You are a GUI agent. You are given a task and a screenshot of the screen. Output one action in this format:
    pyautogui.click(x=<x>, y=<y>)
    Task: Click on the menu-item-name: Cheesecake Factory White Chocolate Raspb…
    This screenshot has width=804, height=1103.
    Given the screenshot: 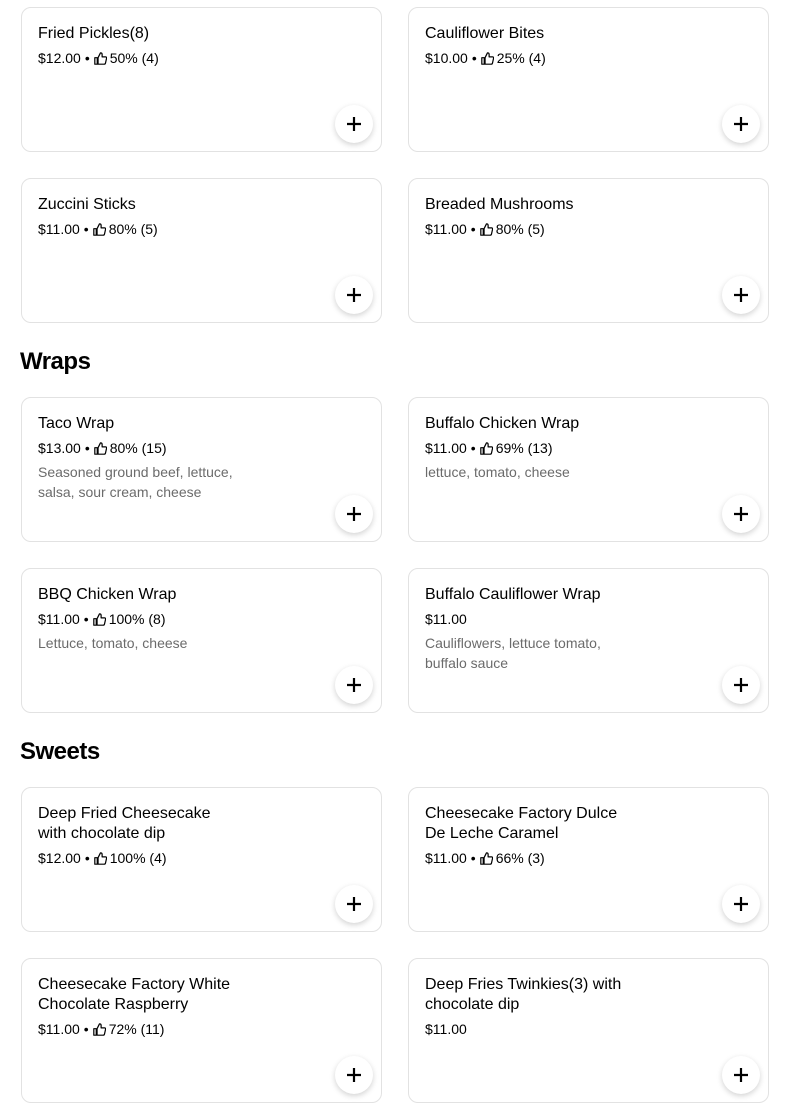 What is the action you would take?
    pyautogui.click(x=134, y=994)
    